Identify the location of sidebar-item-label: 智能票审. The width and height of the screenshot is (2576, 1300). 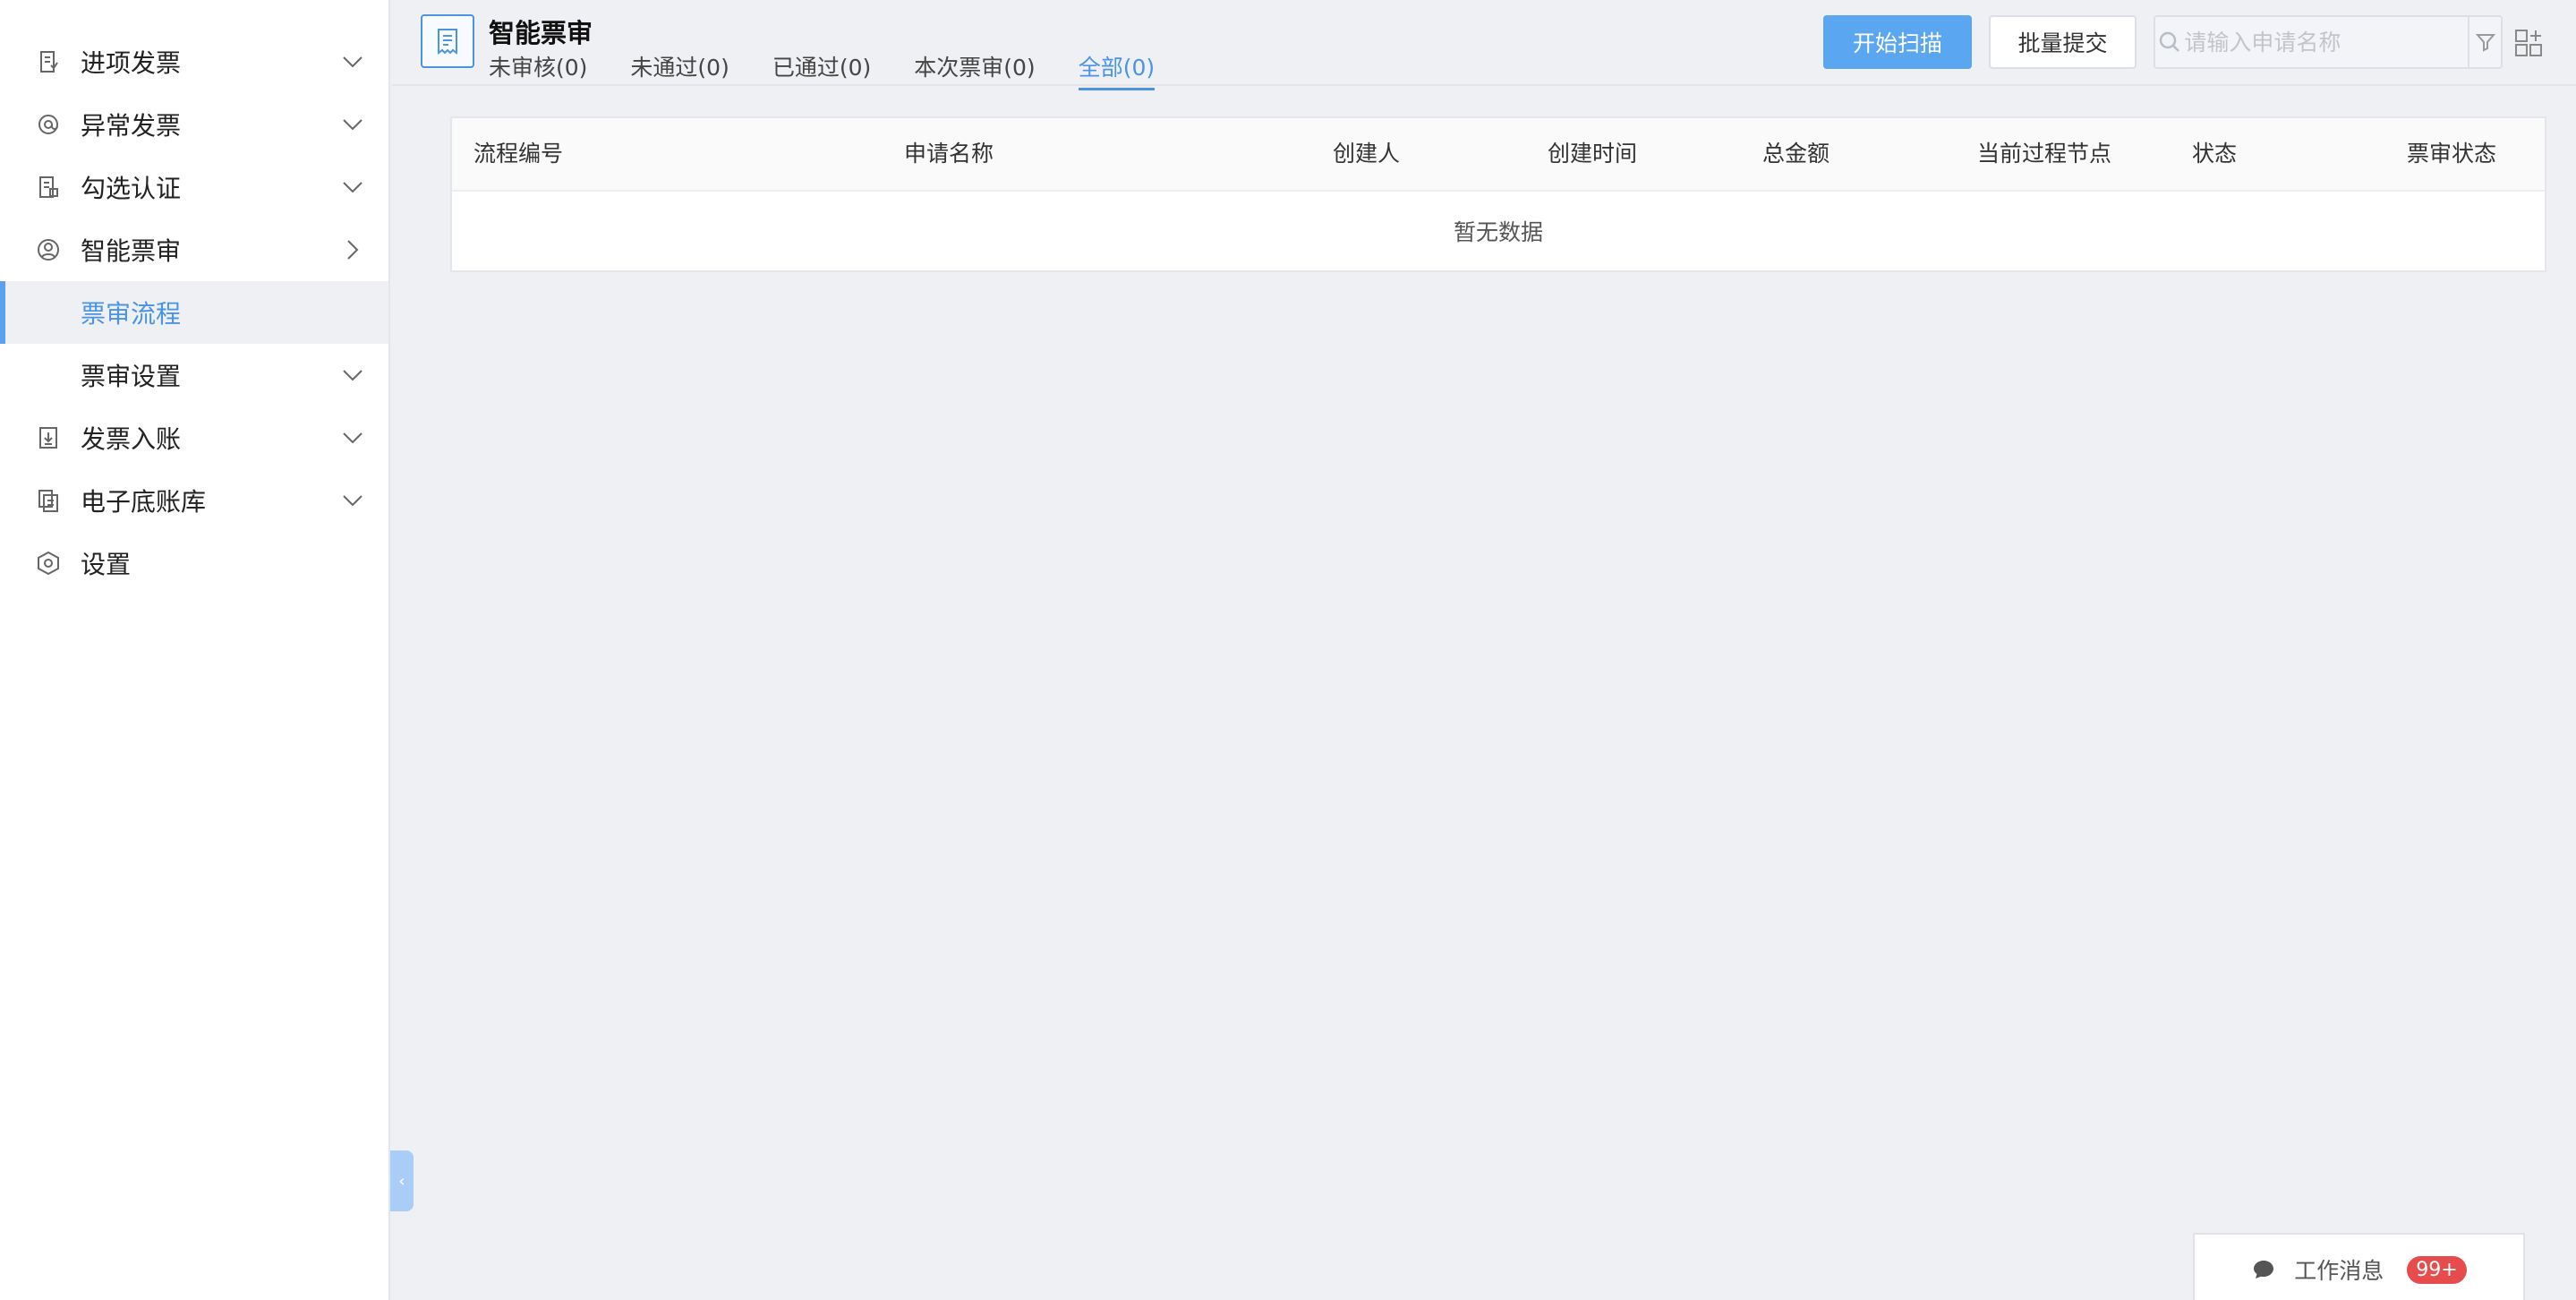
(131, 251).